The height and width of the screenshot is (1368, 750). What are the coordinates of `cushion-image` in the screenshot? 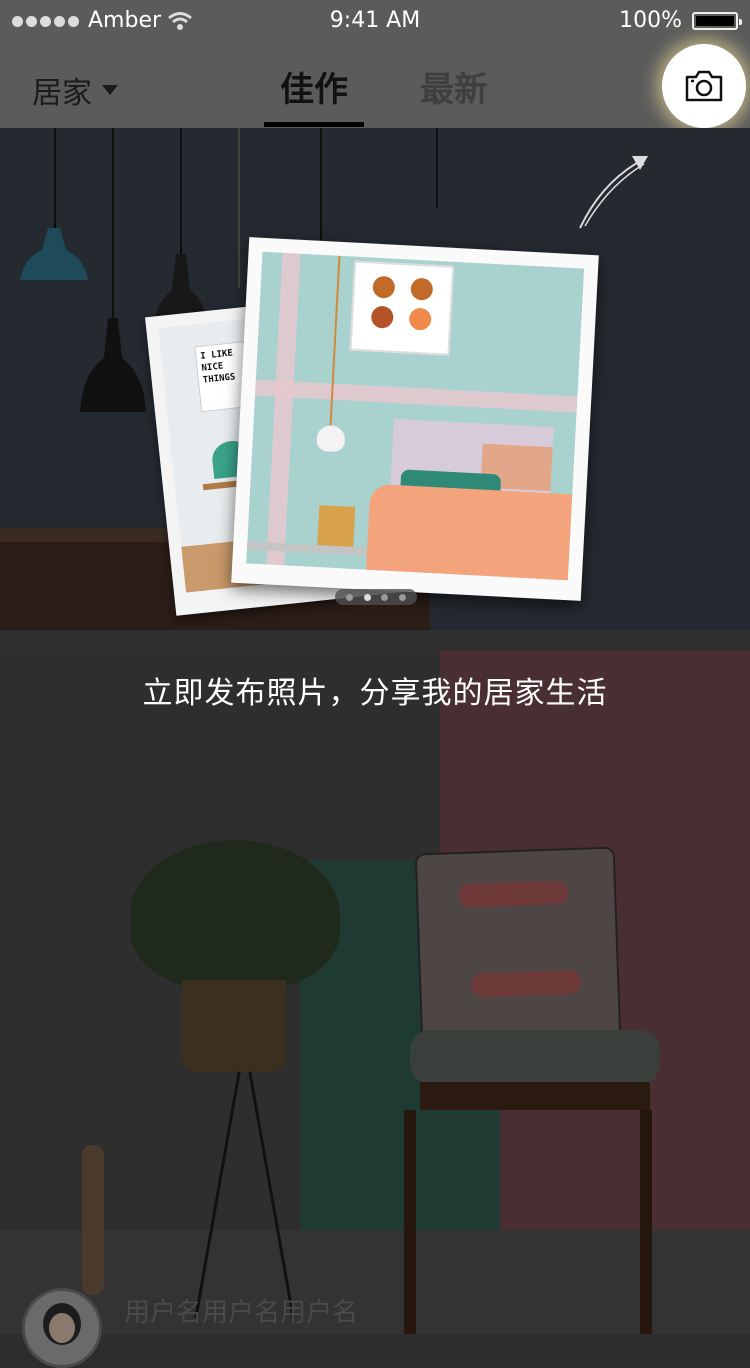 It's located at (518, 947).